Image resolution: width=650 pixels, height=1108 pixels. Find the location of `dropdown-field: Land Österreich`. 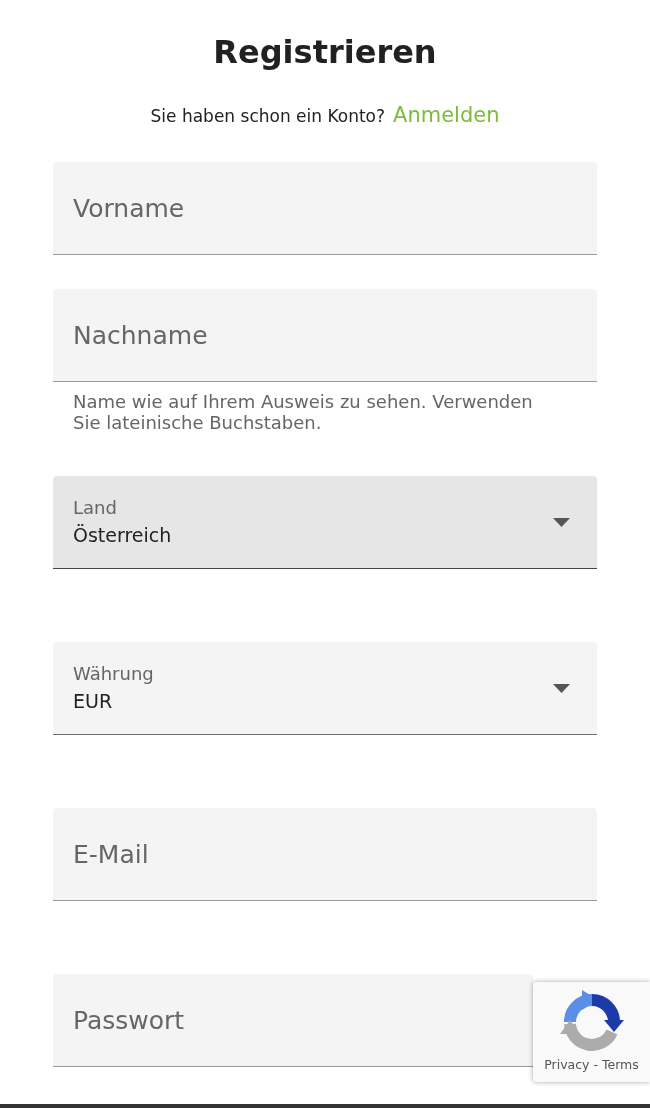

dropdown-field: Land Österreich is located at coordinates (325, 522).